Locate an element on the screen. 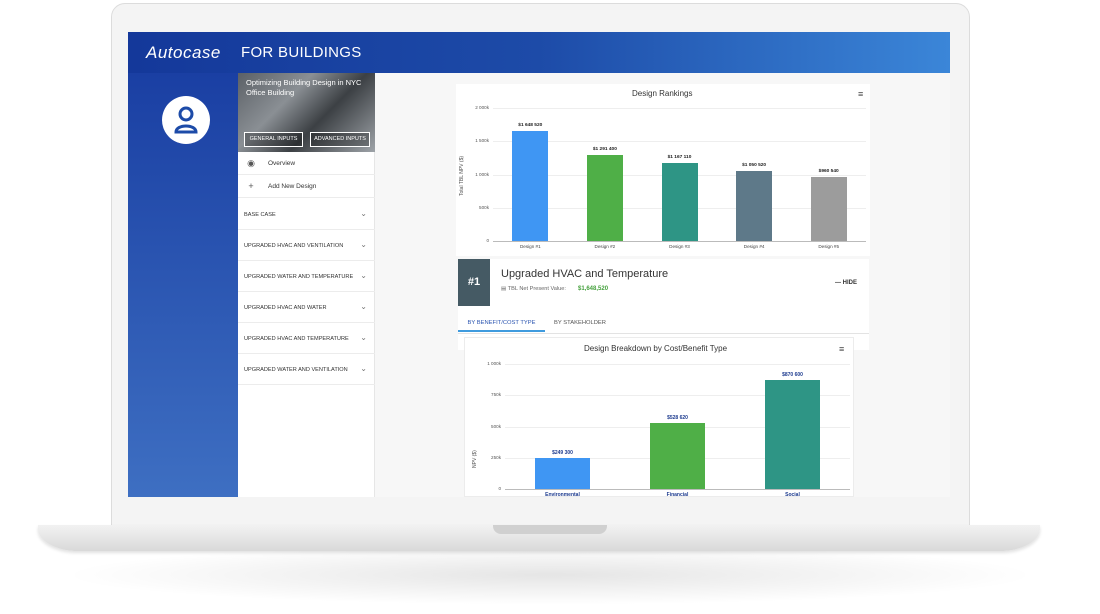 Image resolution: width=1100 pixels, height=614 pixels. advanced-inputs-button: ADVANCED INPUTS is located at coordinates (340, 139).